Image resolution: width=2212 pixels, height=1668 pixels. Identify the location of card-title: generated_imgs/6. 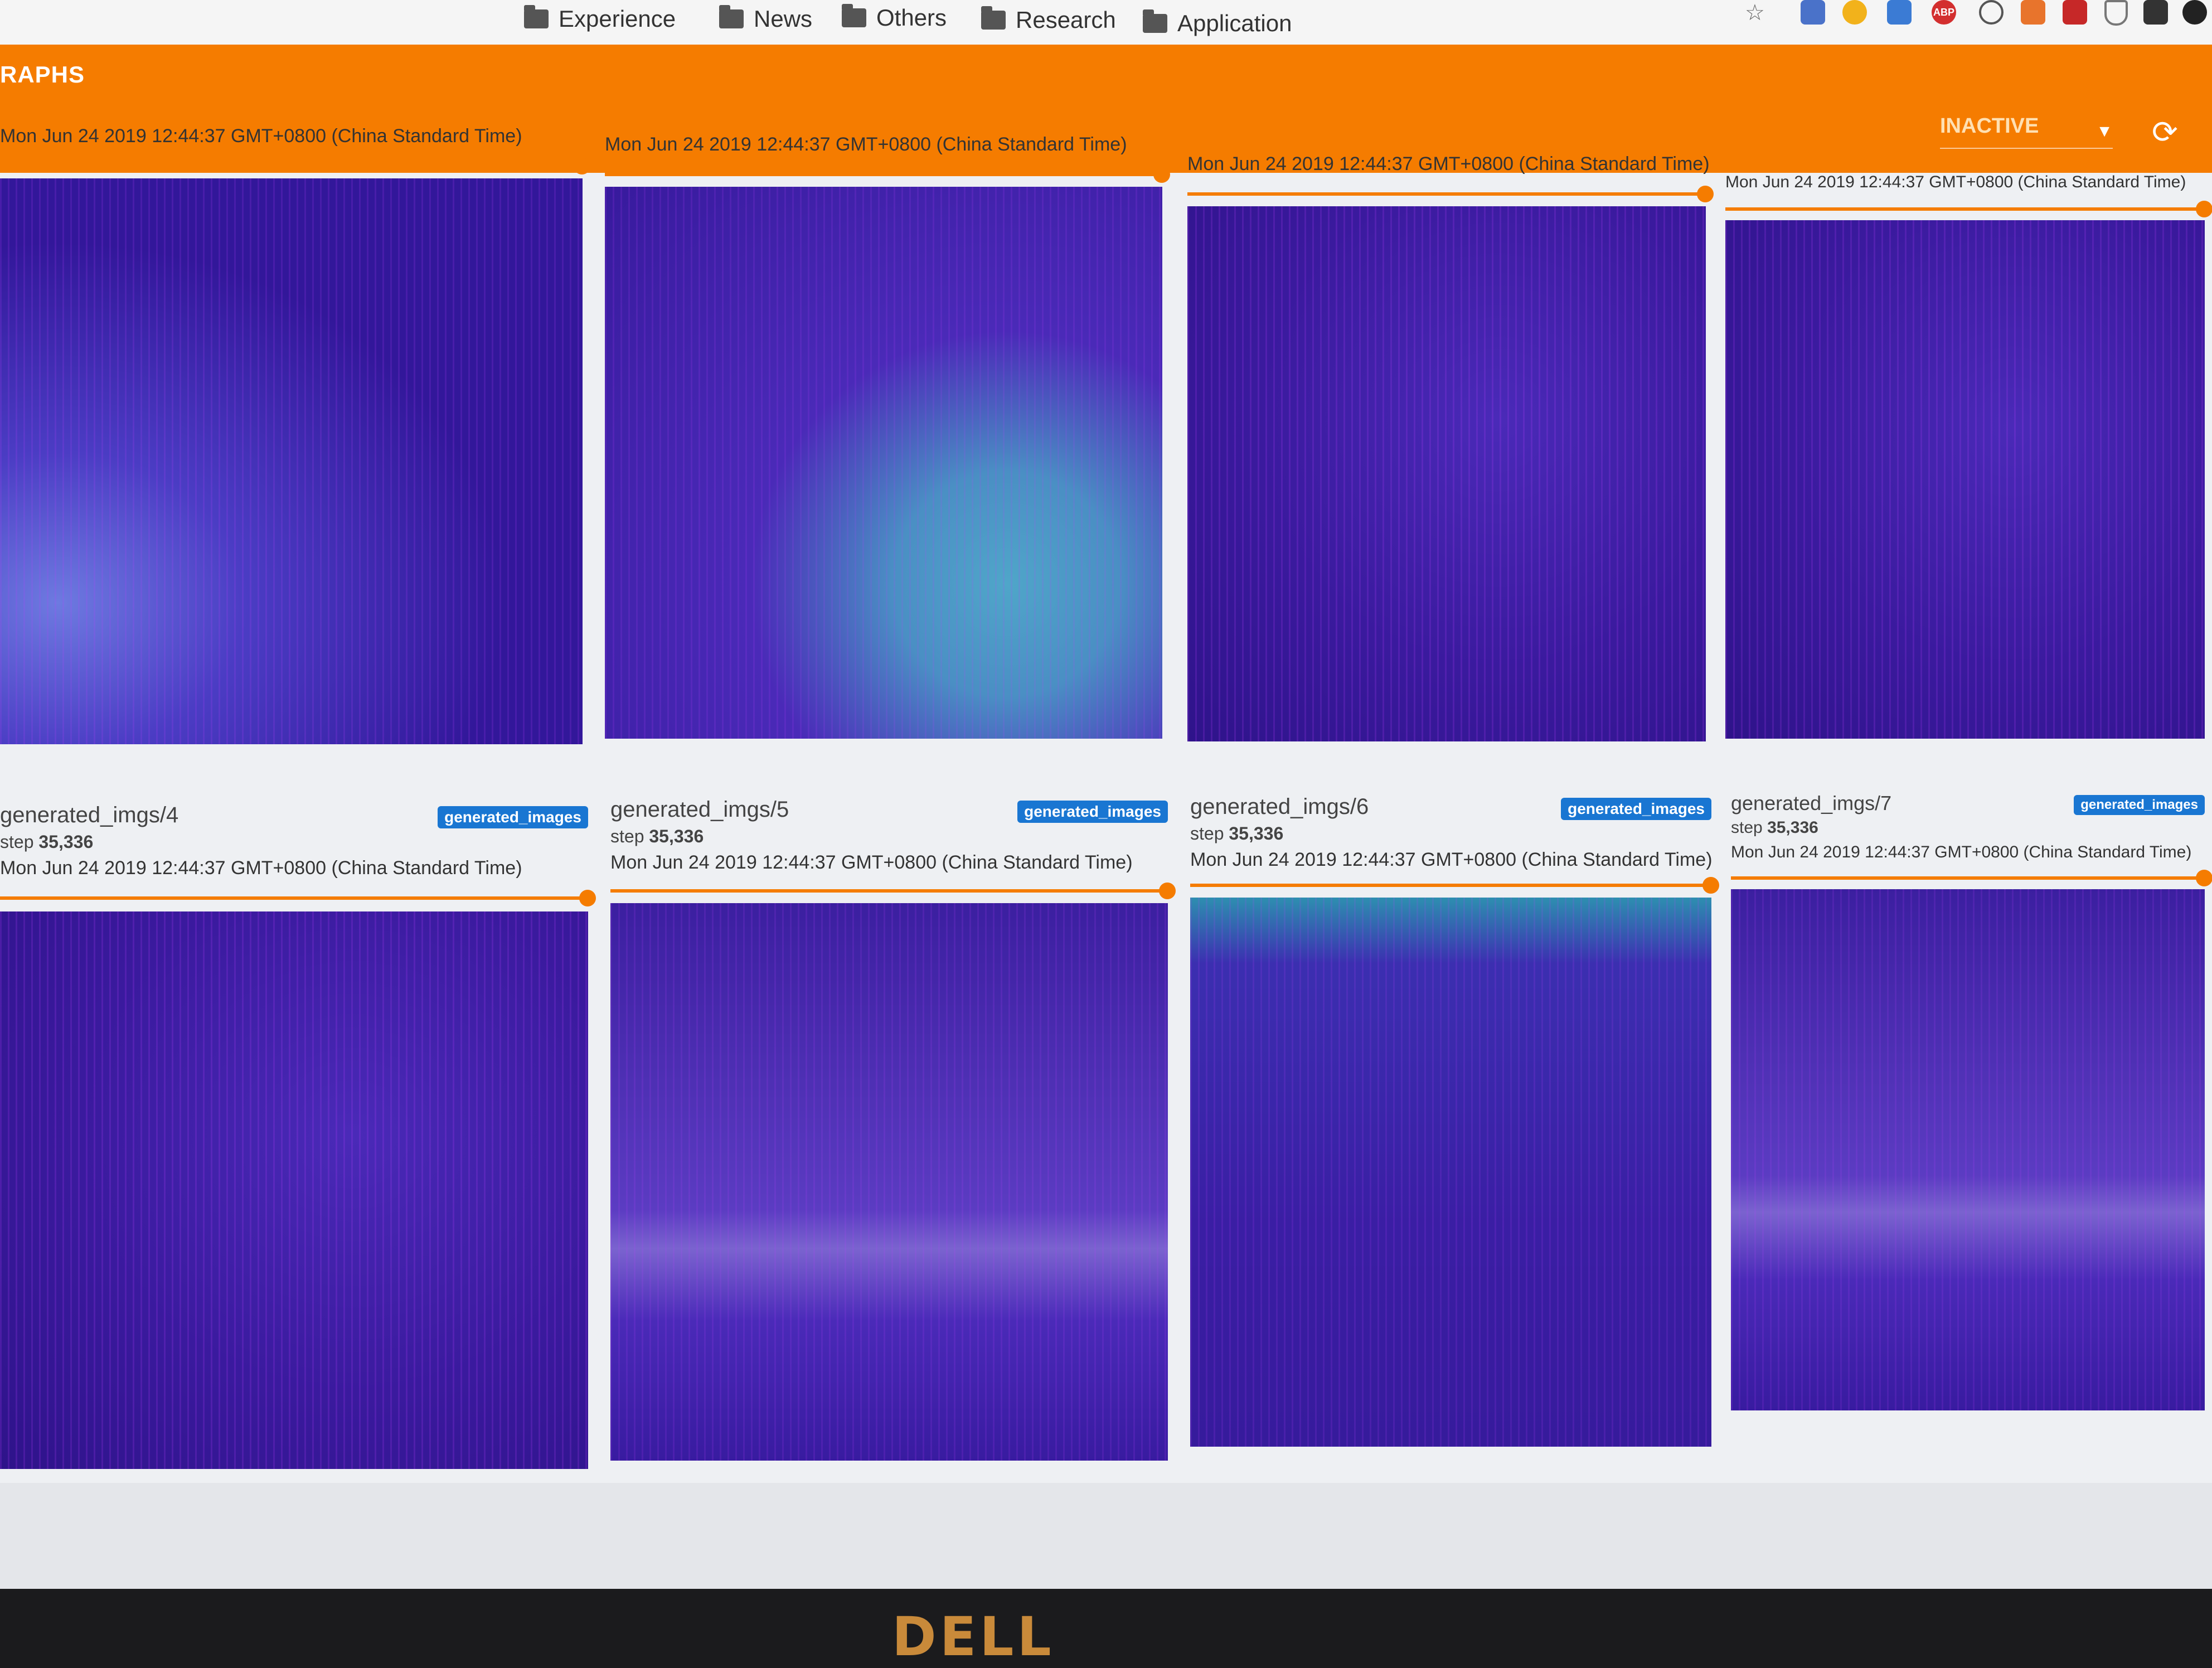
(1279, 806).